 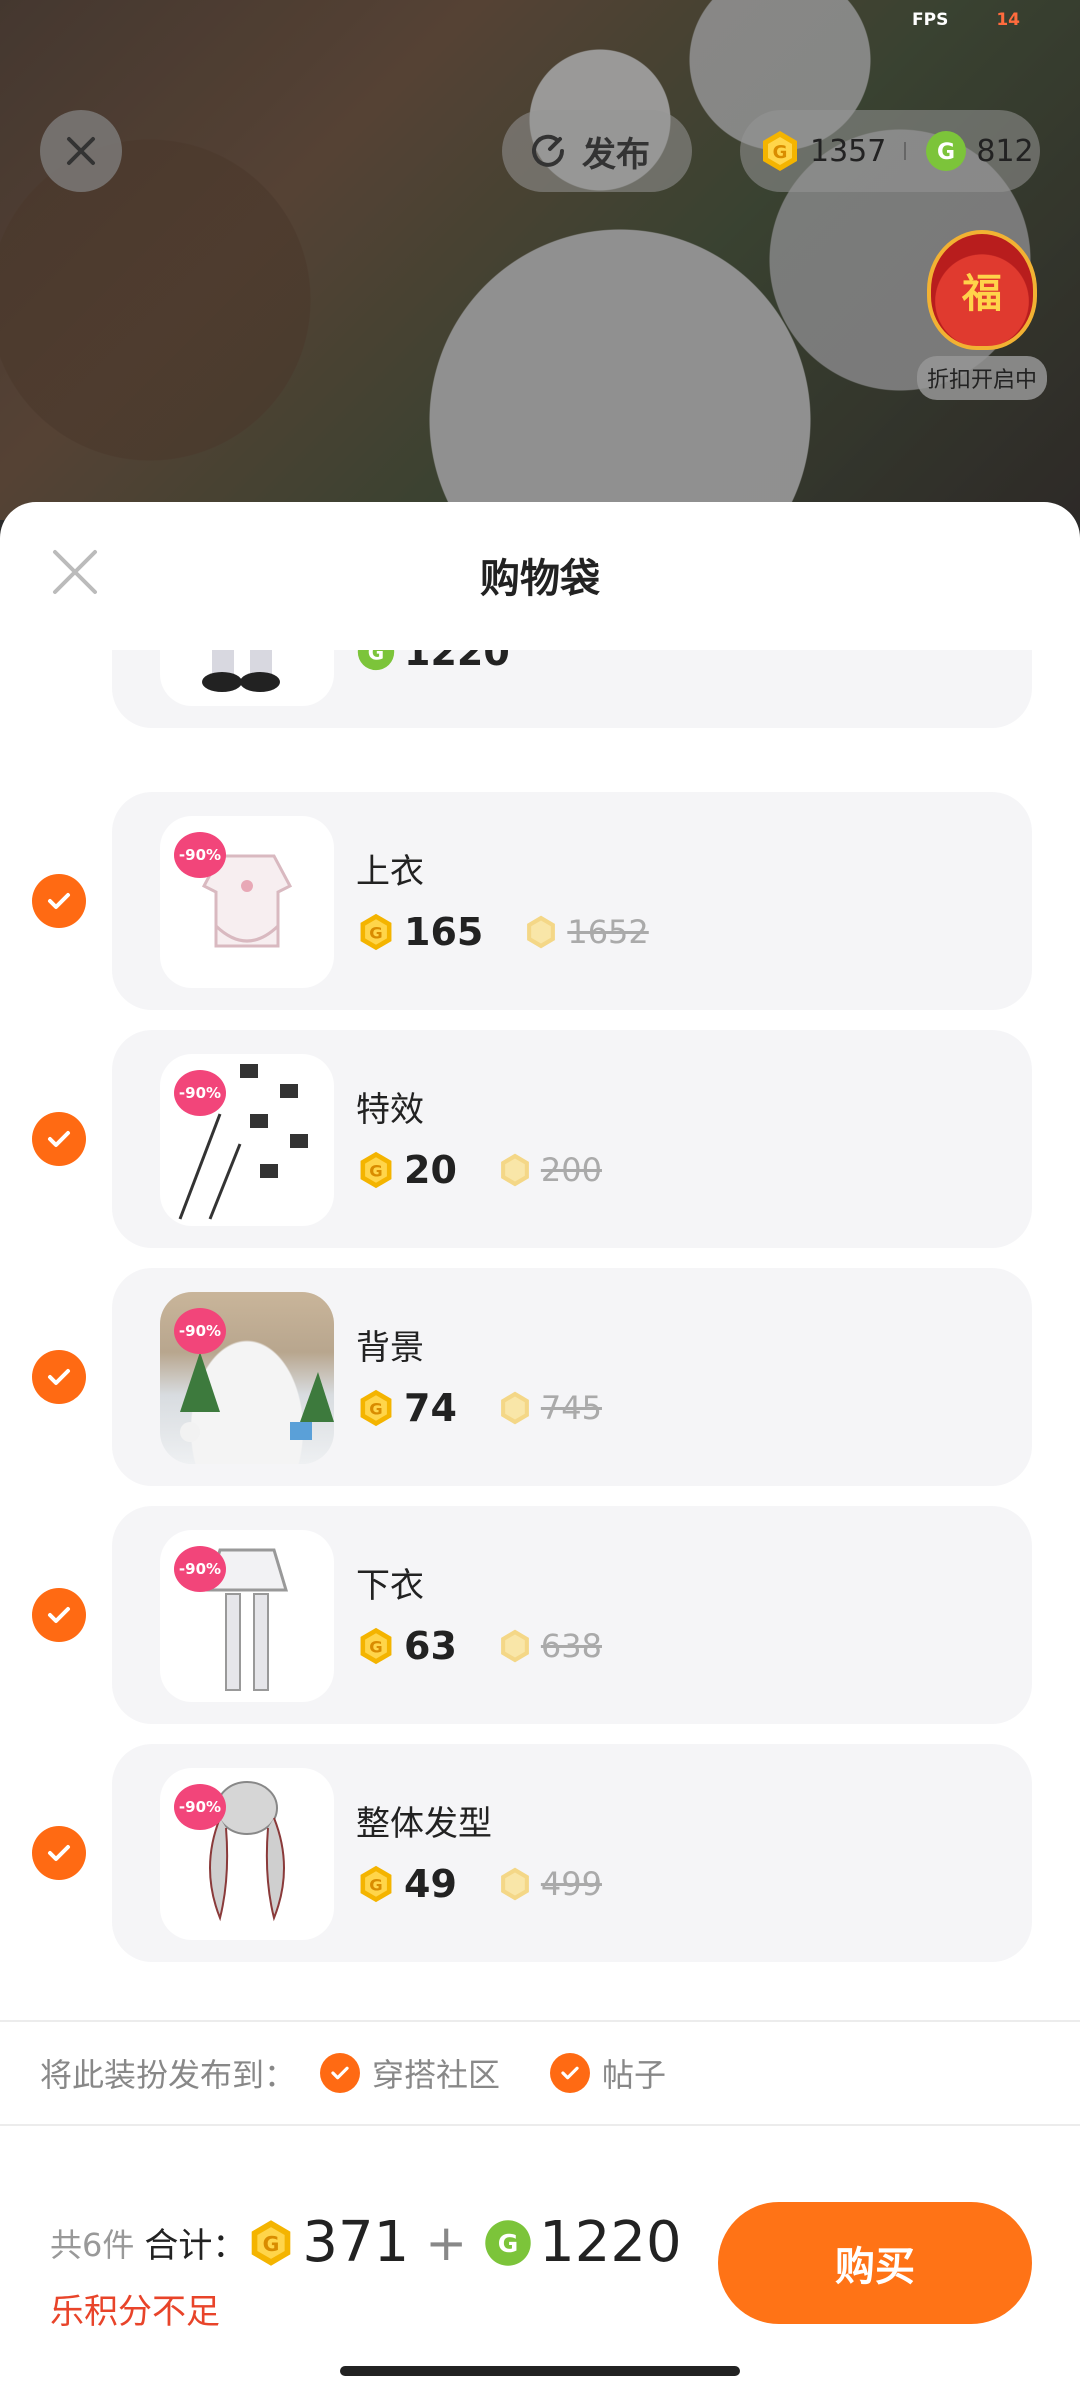 I want to click on price-line: G 165 1652, so click(x=502, y=932).